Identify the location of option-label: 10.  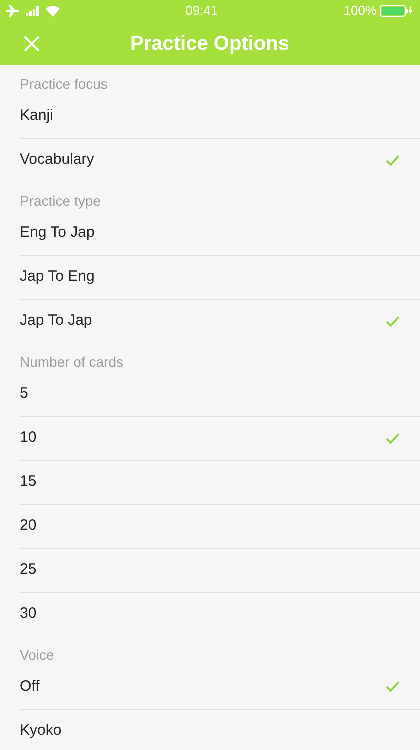
(28, 438).